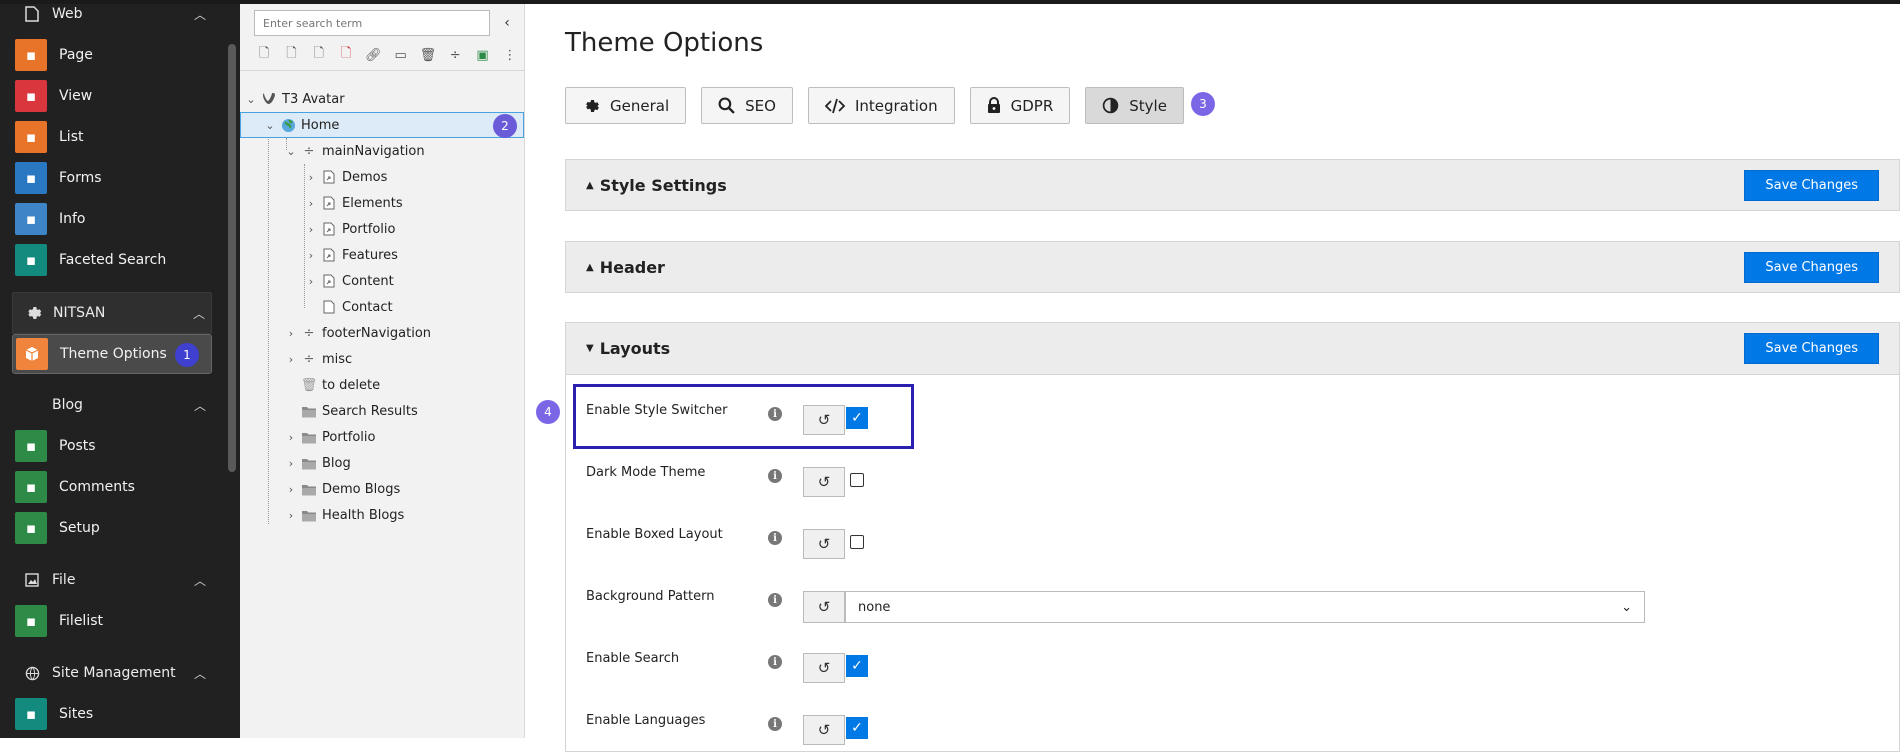 The width and height of the screenshot is (1900, 753). I want to click on folder-icon: ▭, so click(400, 55).